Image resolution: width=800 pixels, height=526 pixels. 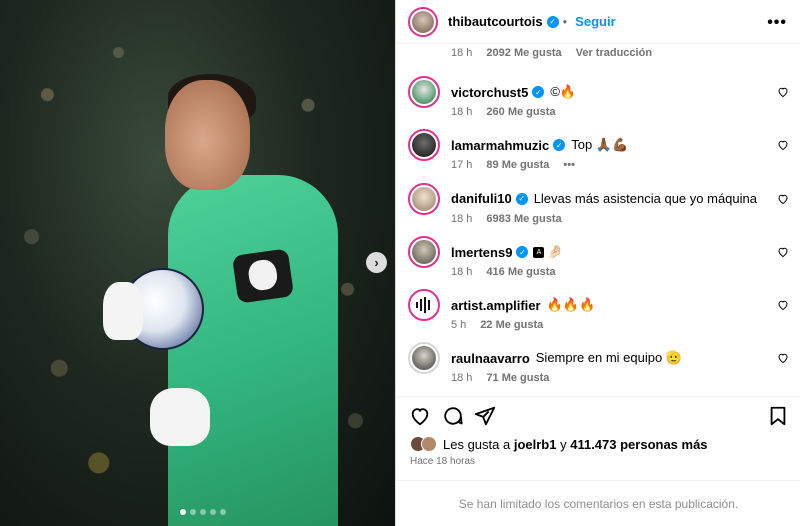 What do you see at coordinates (511, 325) in the screenshot?
I see `comment-likes: 22 Me gusta` at bounding box center [511, 325].